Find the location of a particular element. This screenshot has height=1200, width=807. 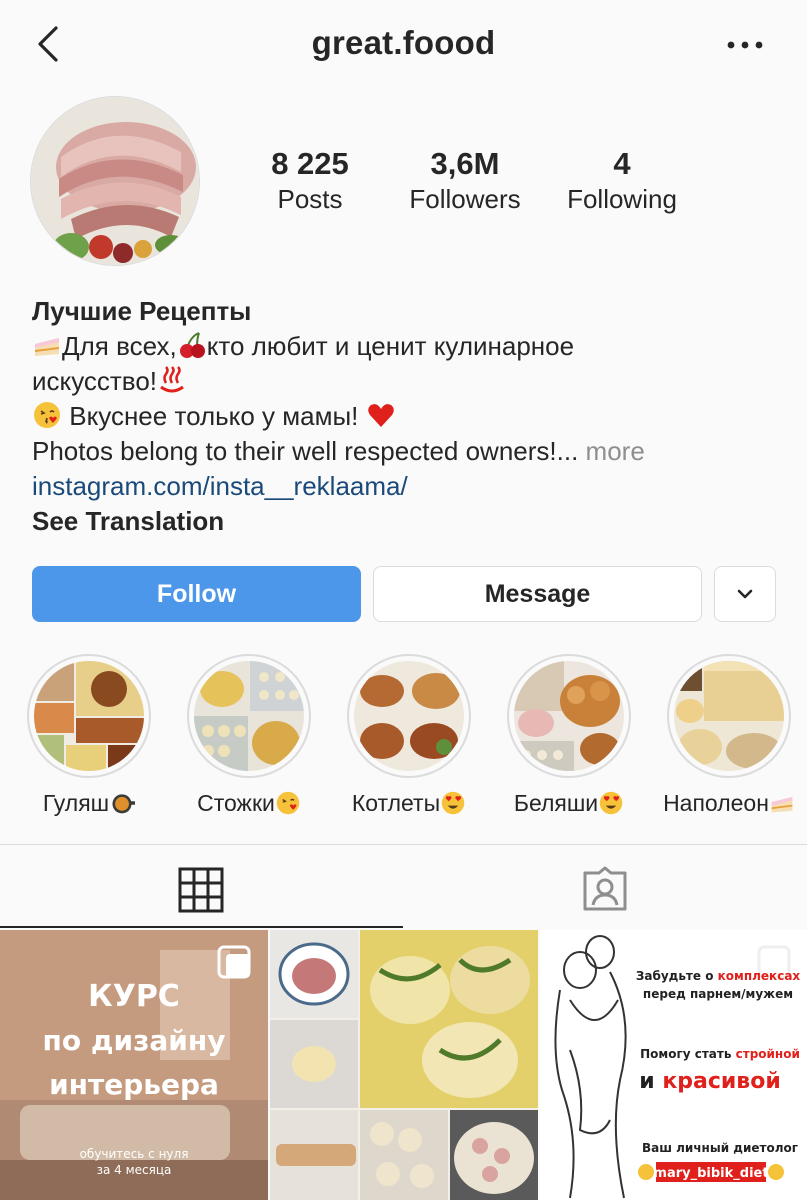

following-count: 4 Following is located at coordinates (622, 181).